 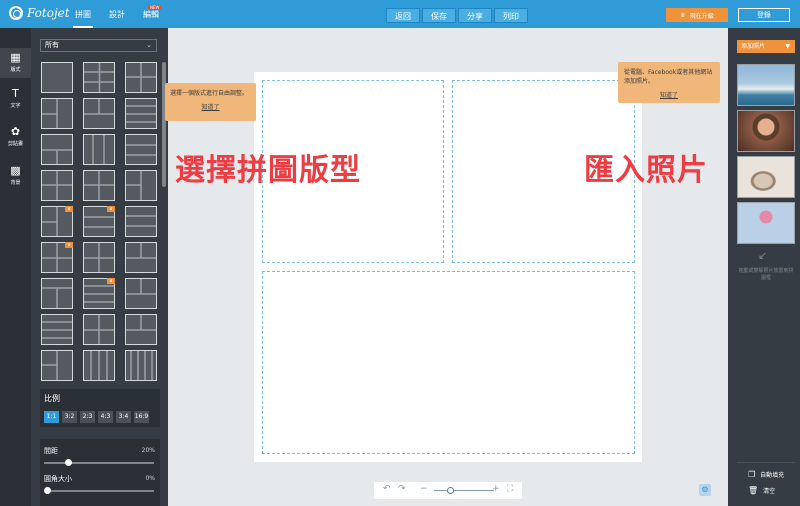 I want to click on zoom-slider-knob, so click(x=450, y=490).